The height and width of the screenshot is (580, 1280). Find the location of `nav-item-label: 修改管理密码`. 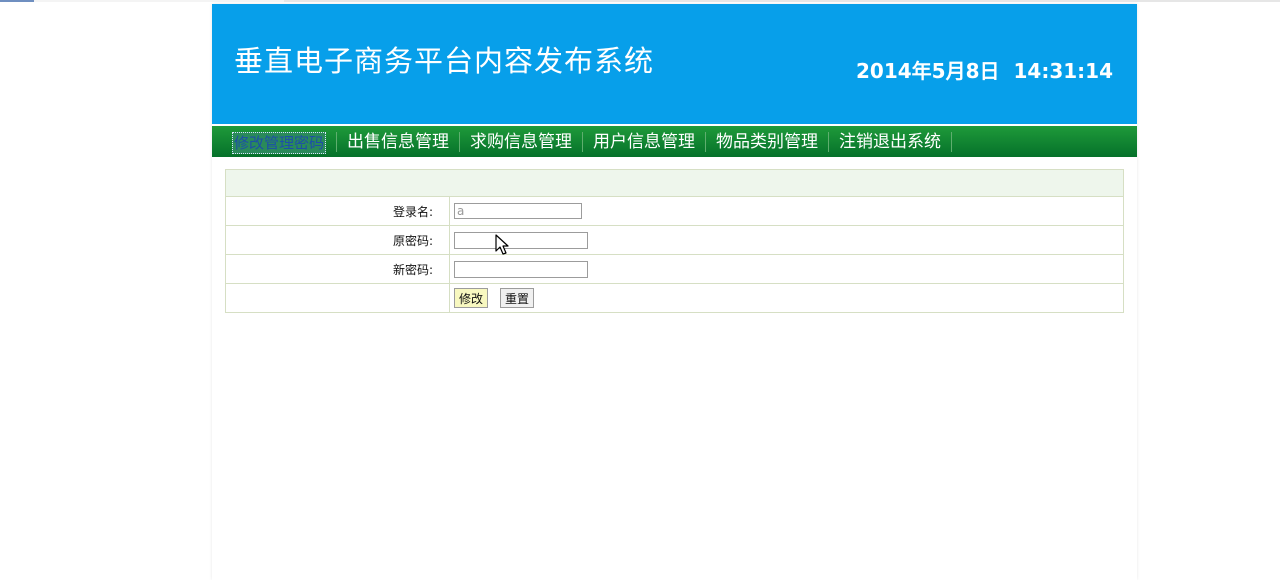

nav-item-label: 修改管理密码 is located at coordinates (279, 142).